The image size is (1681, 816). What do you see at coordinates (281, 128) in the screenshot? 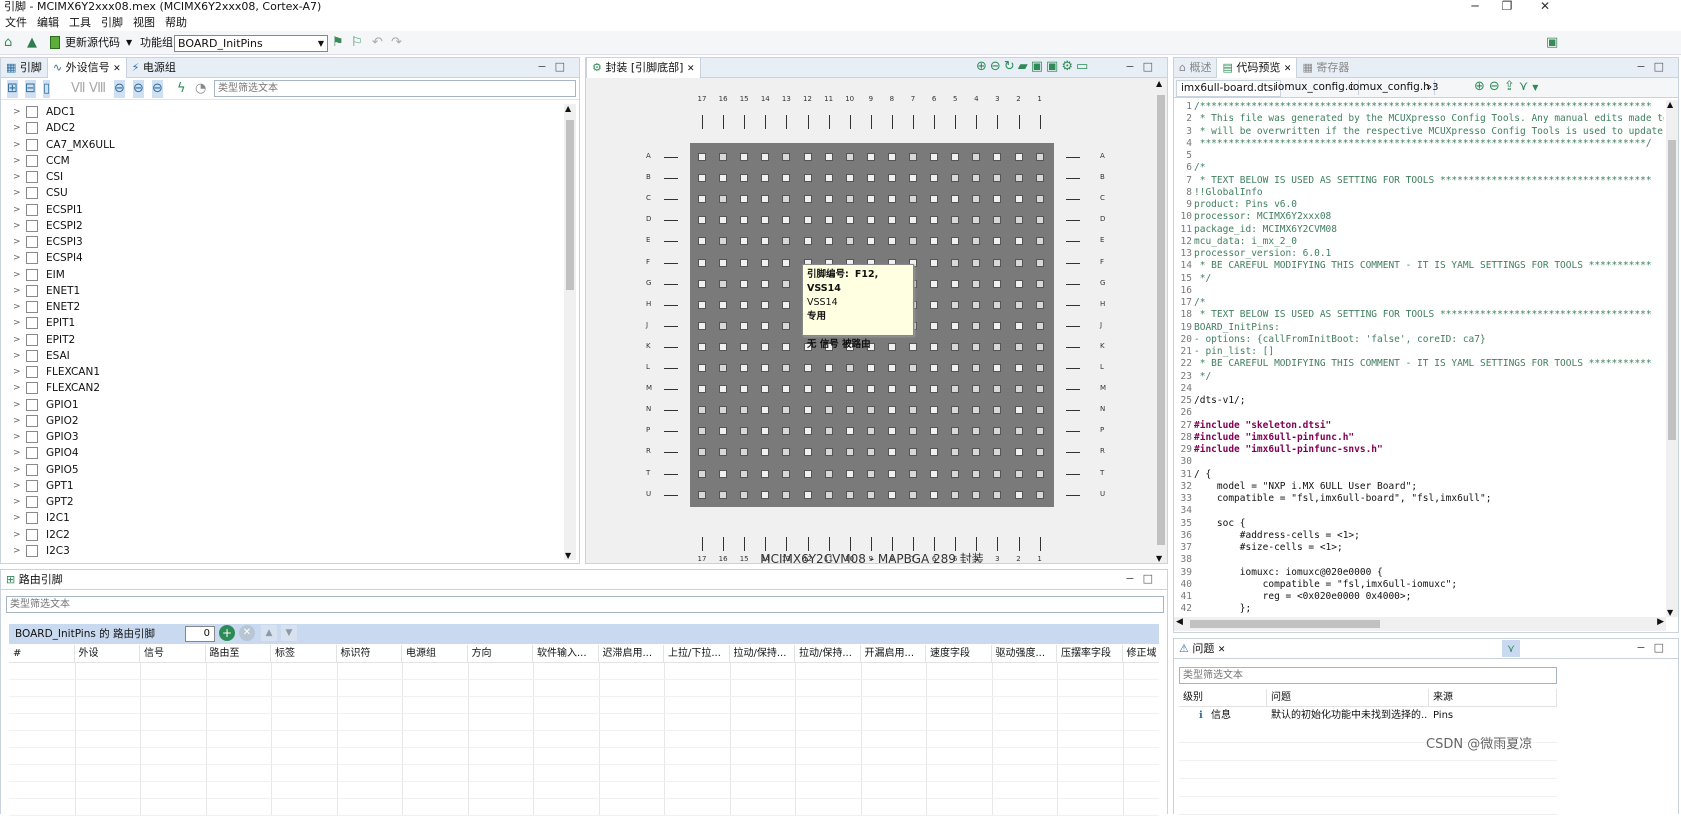
I see `peripheral-item: > ADC2` at bounding box center [281, 128].